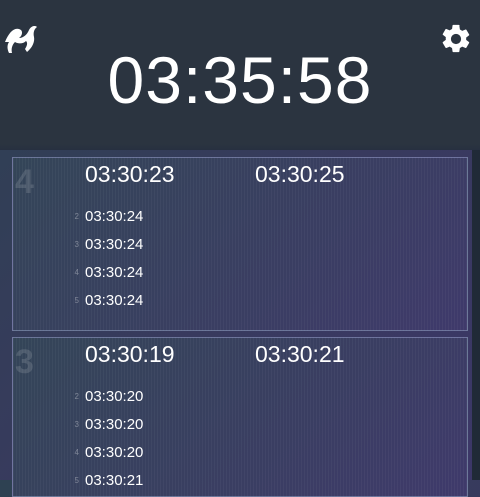 The width and height of the screenshot is (480, 497). I want to click on current-time-display: 03:35:58, so click(240, 80).